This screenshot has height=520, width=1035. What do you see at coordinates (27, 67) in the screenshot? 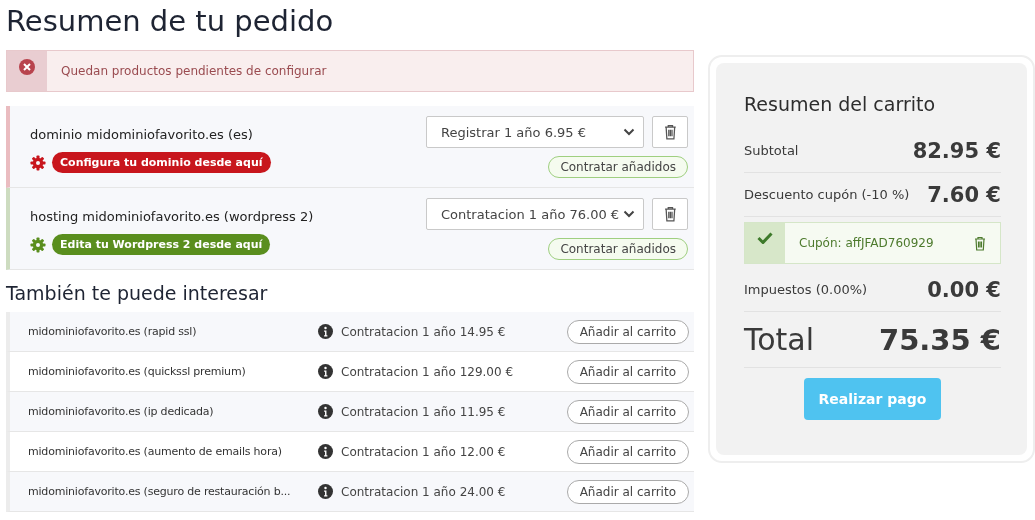
I see `error-icon` at bounding box center [27, 67].